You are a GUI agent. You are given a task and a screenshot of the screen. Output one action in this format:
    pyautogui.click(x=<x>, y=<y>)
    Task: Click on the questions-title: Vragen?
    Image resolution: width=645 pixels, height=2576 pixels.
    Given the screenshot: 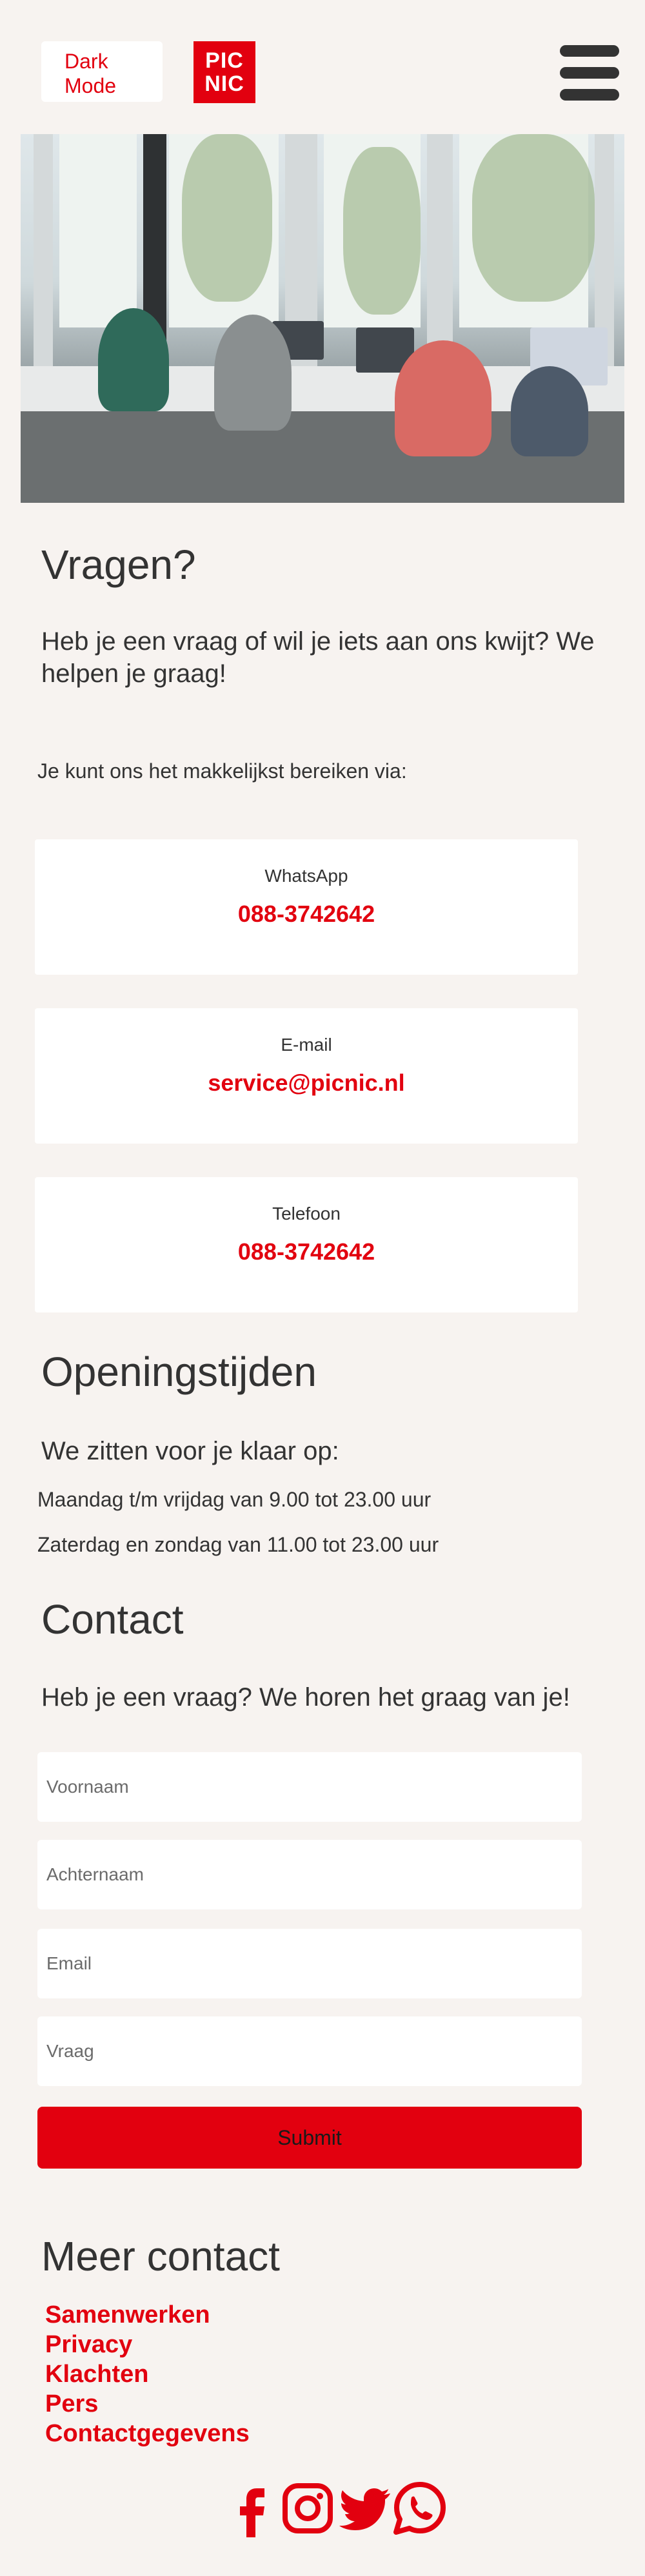 What is the action you would take?
    pyautogui.click(x=119, y=565)
    